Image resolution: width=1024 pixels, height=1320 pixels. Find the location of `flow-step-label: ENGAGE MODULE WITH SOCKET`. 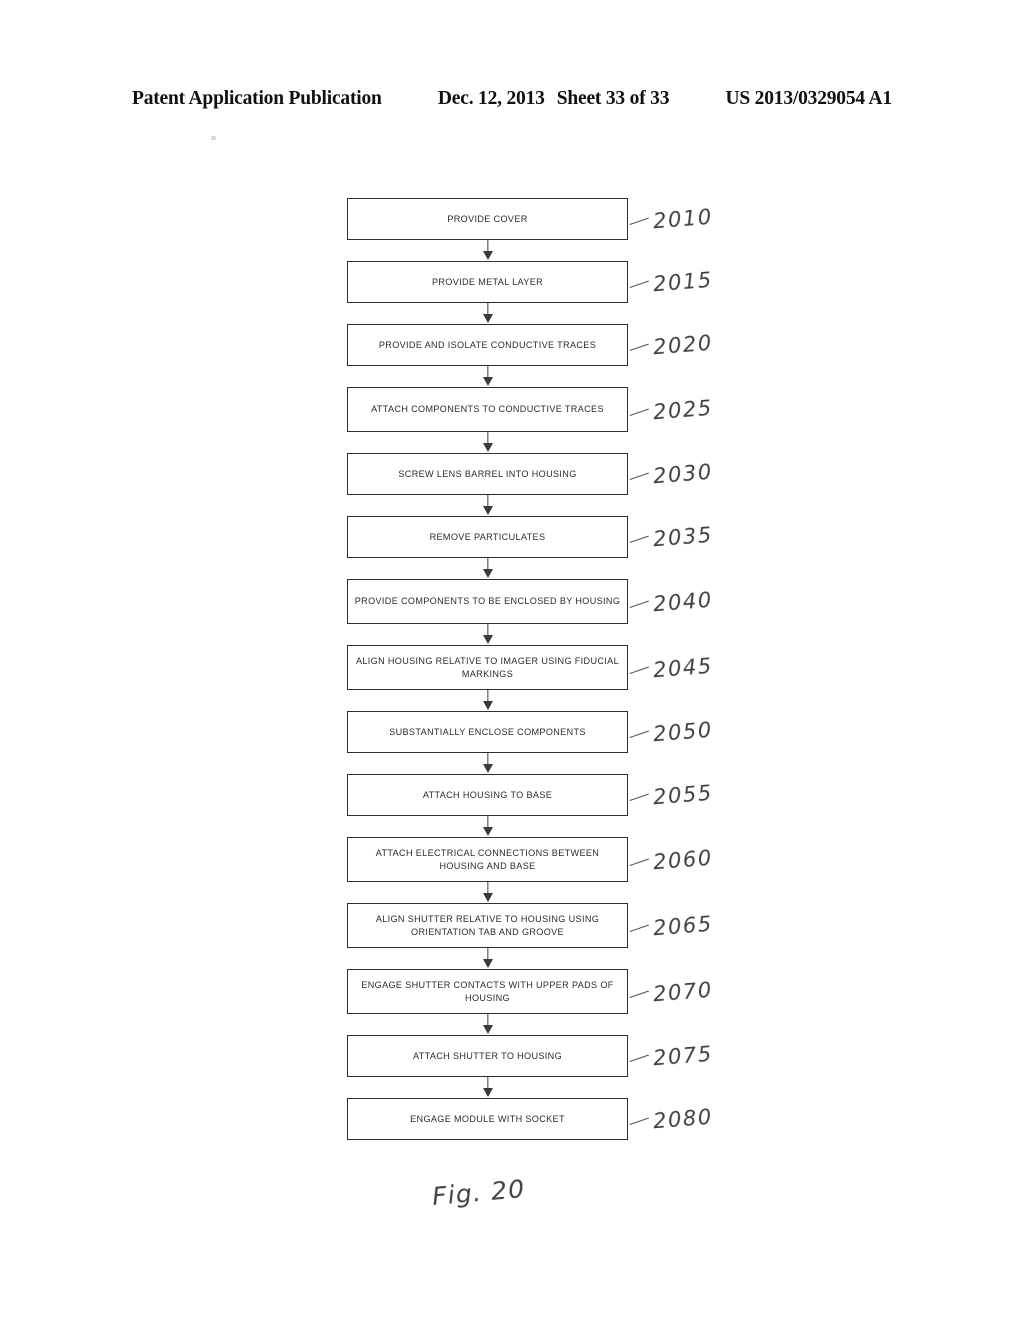

flow-step-label: ENGAGE MODULE WITH SOCKET is located at coordinates (487, 1118).